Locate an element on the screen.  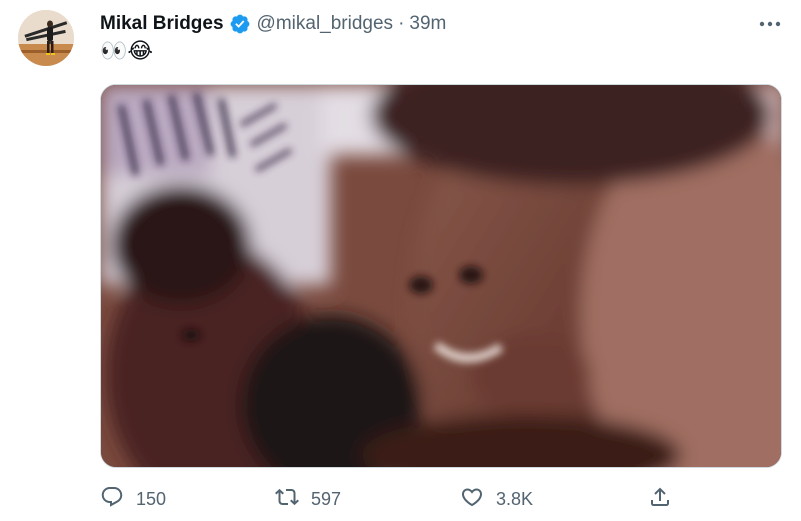
retweet-icon is located at coordinates (287, 499).